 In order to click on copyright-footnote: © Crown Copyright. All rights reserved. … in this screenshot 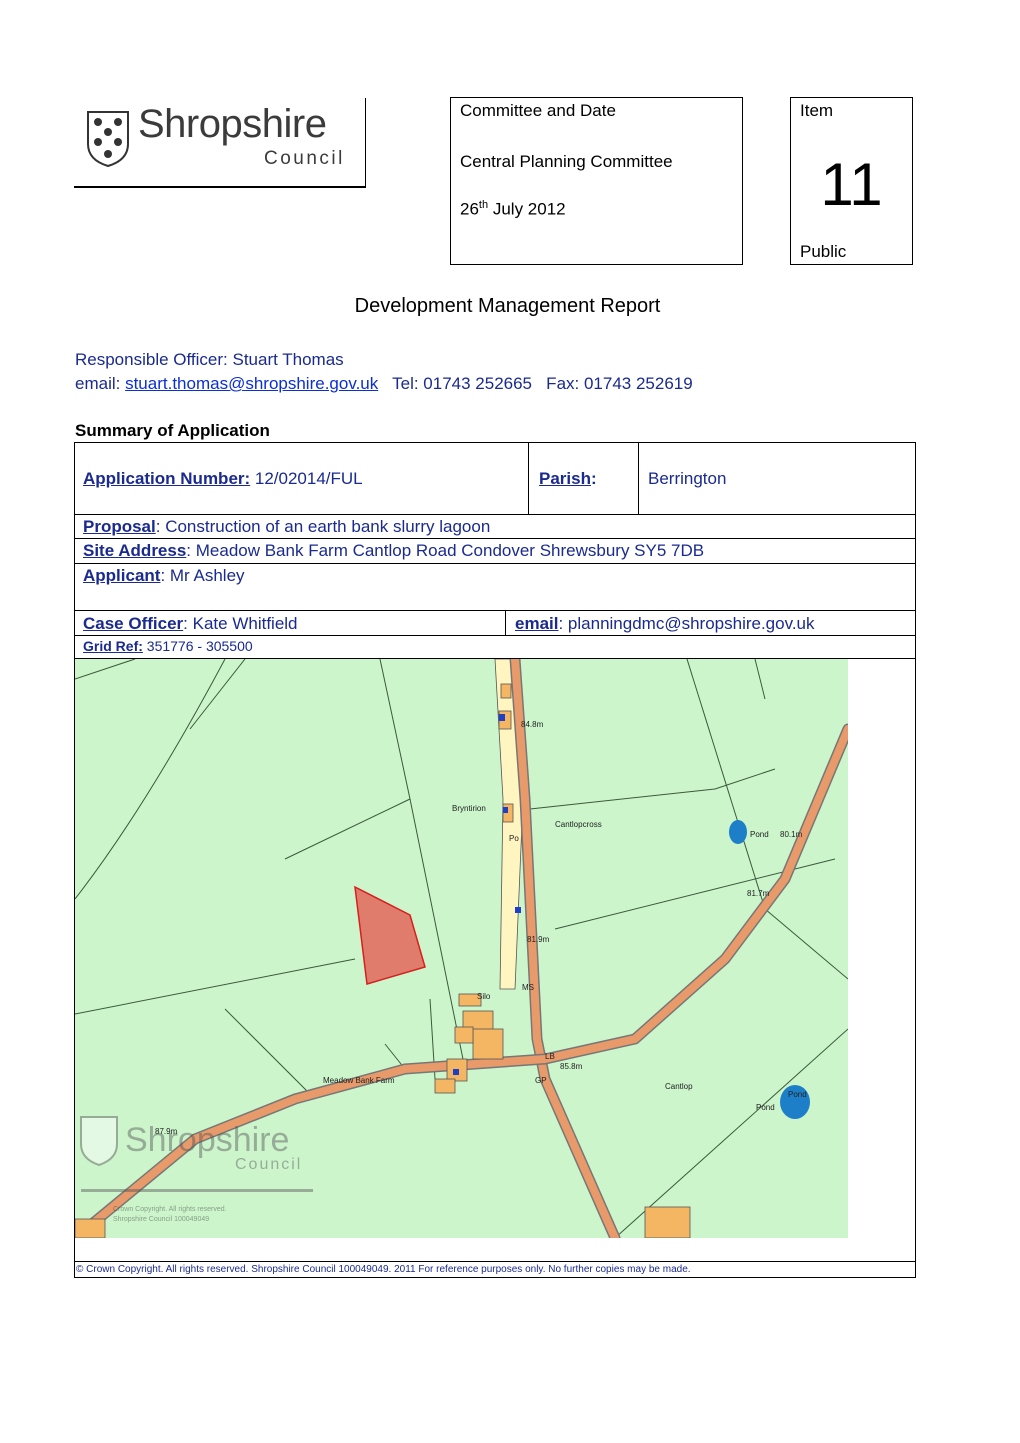, I will do `click(383, 1269)`.